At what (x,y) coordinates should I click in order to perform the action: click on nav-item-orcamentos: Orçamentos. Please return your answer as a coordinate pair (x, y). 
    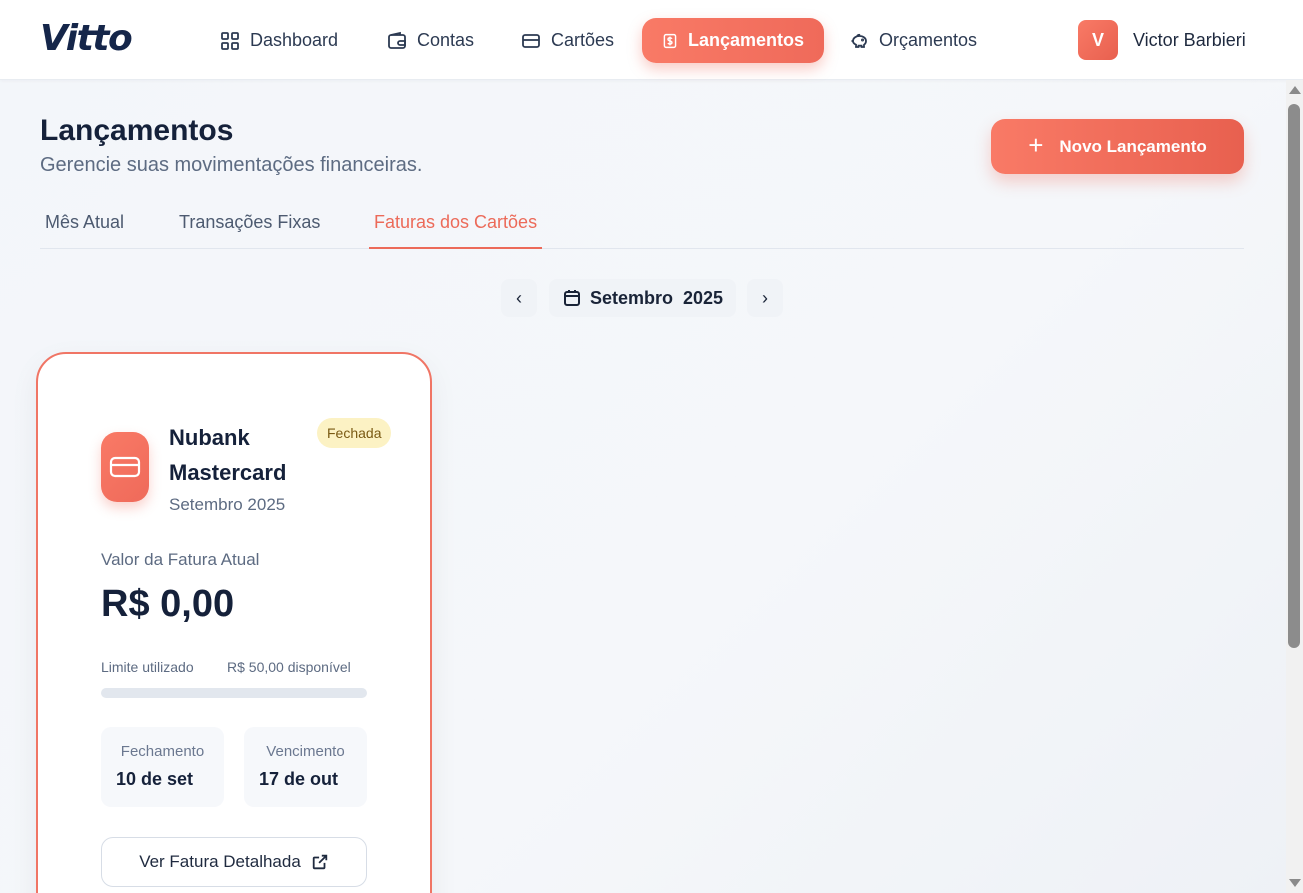
    Looking at the image, I should click on (913, 40).